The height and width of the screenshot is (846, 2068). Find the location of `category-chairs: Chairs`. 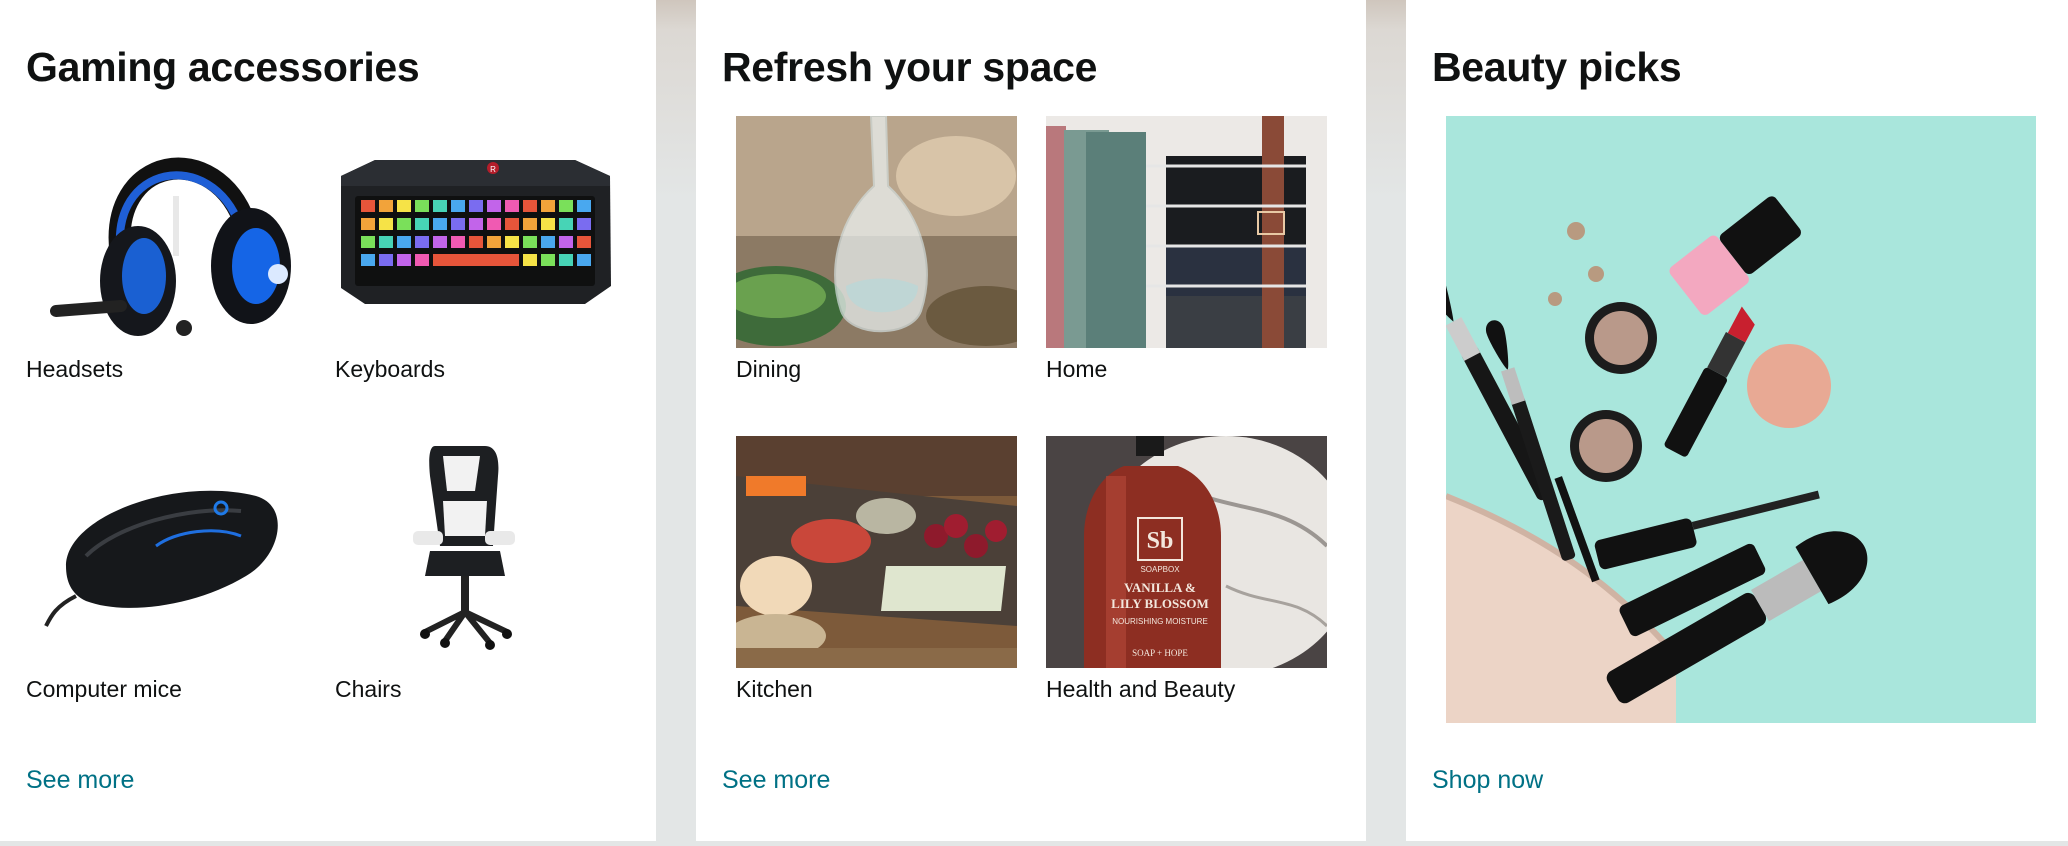

category-chairs: Chairs is located at coordinates (475, 569).